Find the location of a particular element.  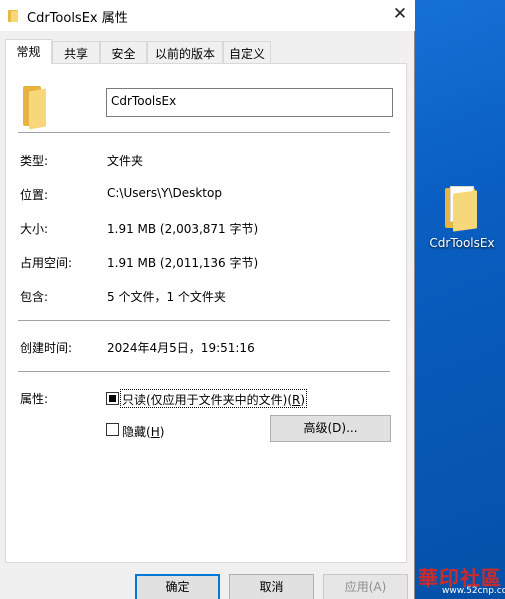

hidden-tail: ) is located at coordinates (162, 432).